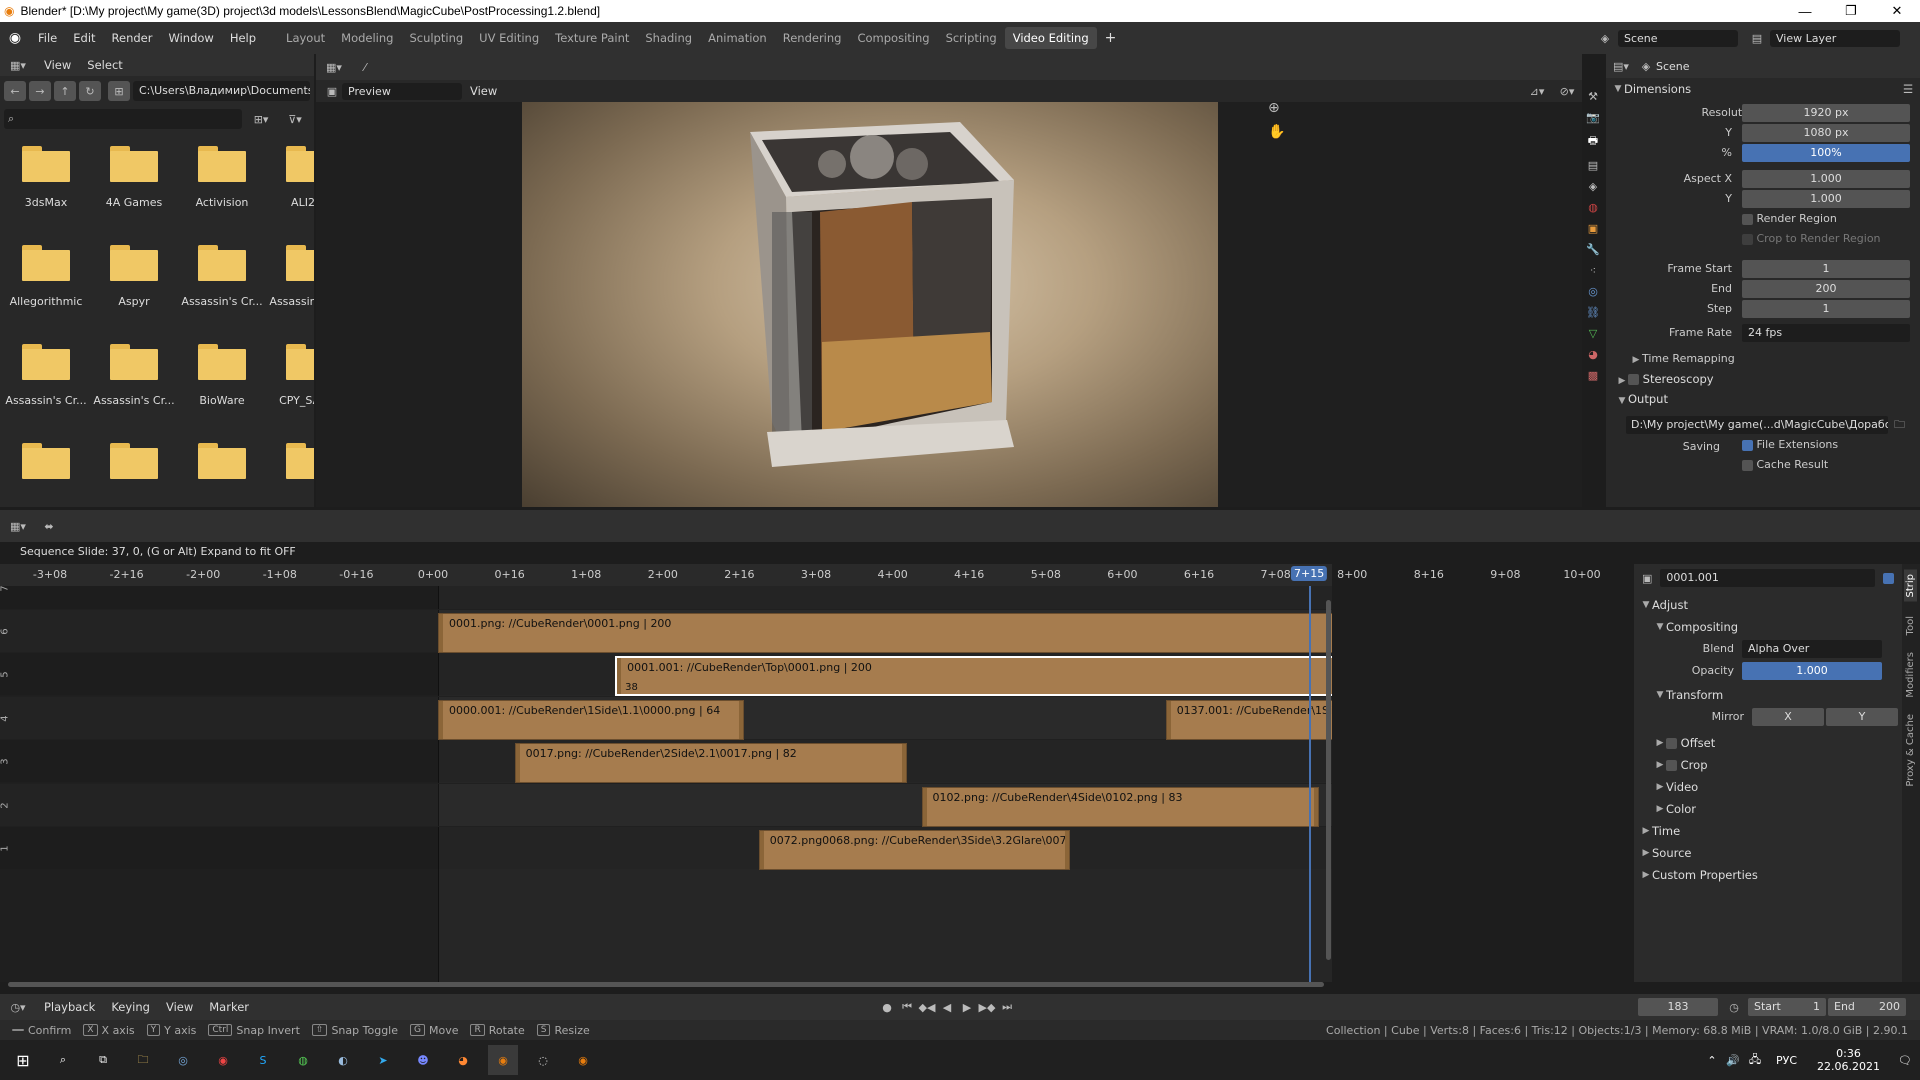 The image size is (1920, 1080). What do you see at coordinates (1328, 780) in the screenshot?
I see `sequencer-vscroll` at bounding box center [1328, 780].